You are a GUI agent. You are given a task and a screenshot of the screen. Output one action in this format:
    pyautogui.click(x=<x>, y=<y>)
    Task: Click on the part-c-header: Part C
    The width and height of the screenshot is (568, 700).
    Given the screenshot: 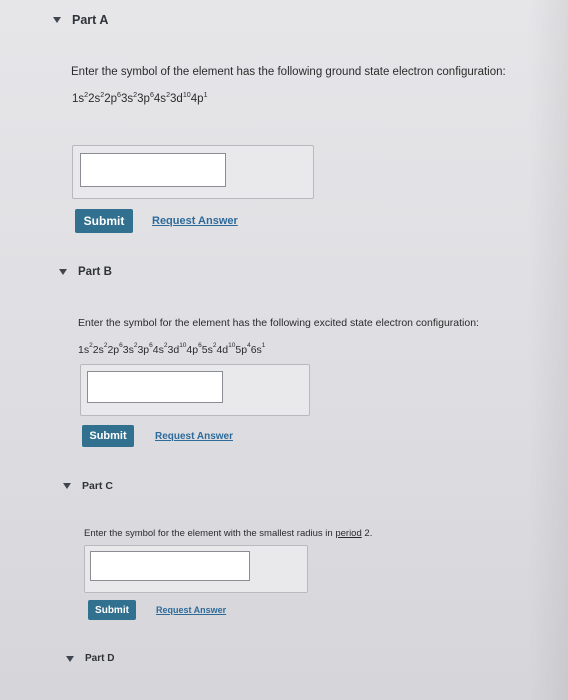 What is the action you would take?
    pyautogui.click(x=88, y=486)
    